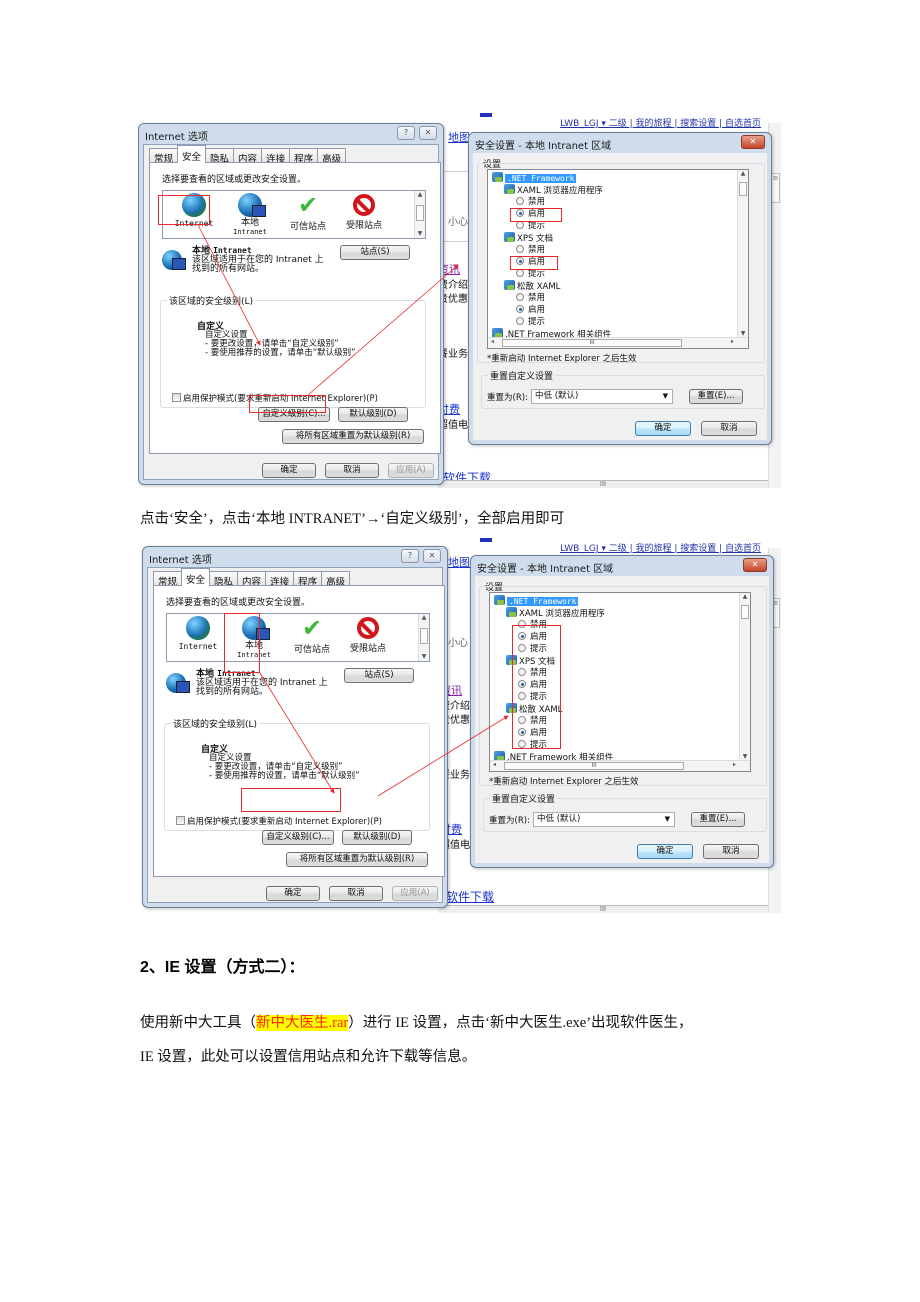 The width and height of the screenshot is (920, 1302). Describe the element at coordinates (470, 896) in the screenshot. I see `software-download-link: 软件下载` at that location.